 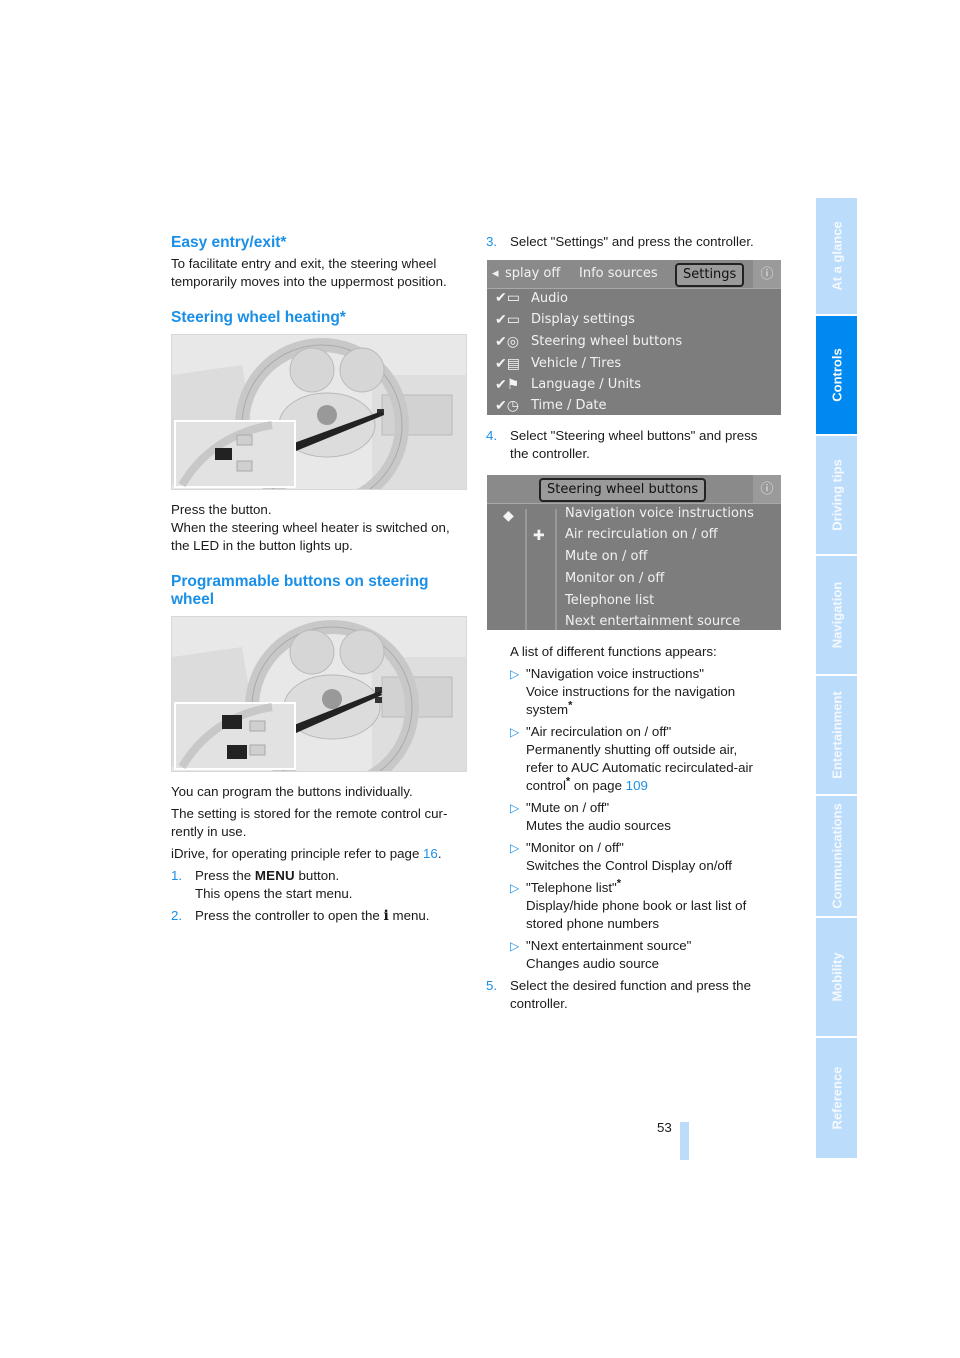 What do you see at coordinates (836, 256) in the screenshot?
I see `tab-at-a-glance: At a glance` at bounding box center [836, 256].